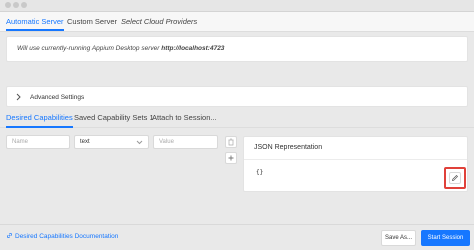 The width and height of the screenshot is (474, 250). I want to click on advanced-settings-panel: Advanced Settings, so click(237, 96).